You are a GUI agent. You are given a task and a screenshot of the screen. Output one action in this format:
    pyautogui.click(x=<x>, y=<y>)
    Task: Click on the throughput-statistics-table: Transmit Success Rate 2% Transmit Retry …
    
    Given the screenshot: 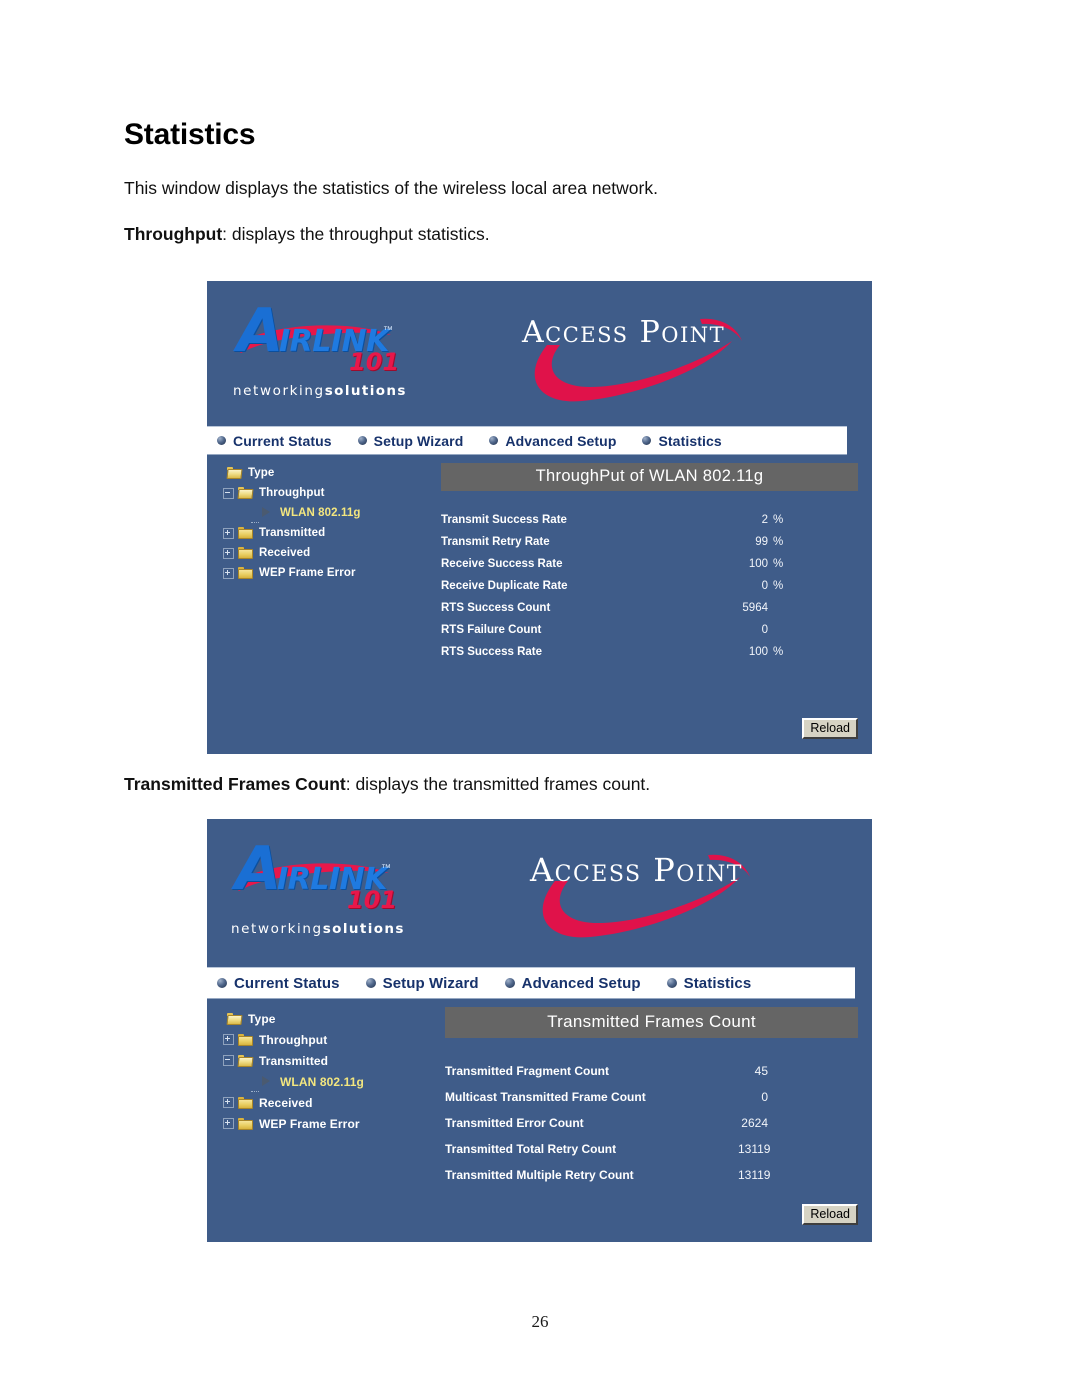 What is the action you would take?
    pyautogui.click(x=649, y=586)
    